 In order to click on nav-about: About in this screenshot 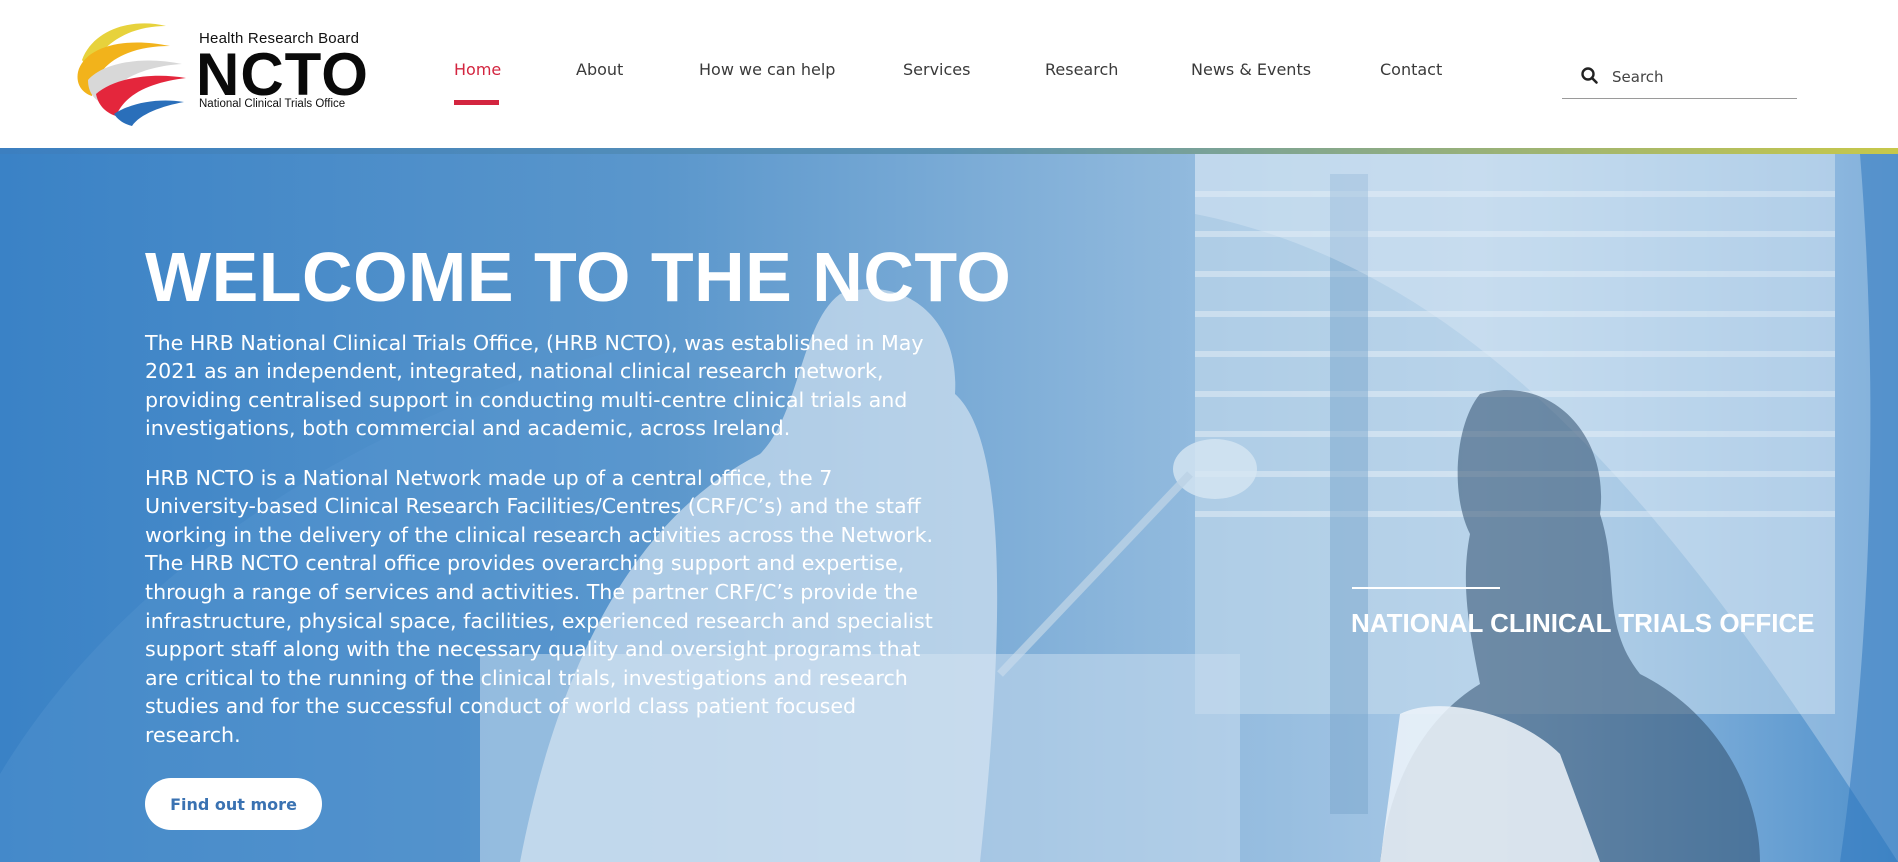, I will do `click(599, 69)`.